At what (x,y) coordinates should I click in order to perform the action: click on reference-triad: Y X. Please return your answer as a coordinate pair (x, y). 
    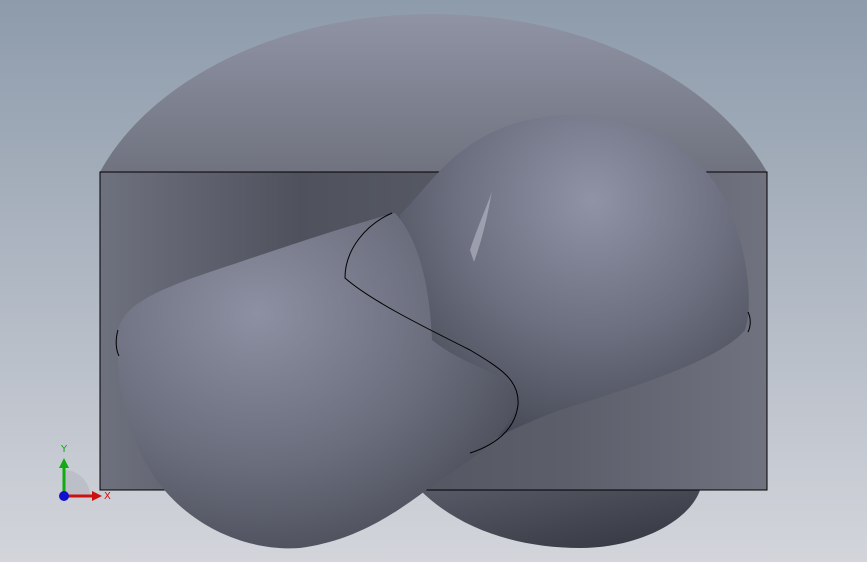
    Looking at the image, I should click on (85, 475).